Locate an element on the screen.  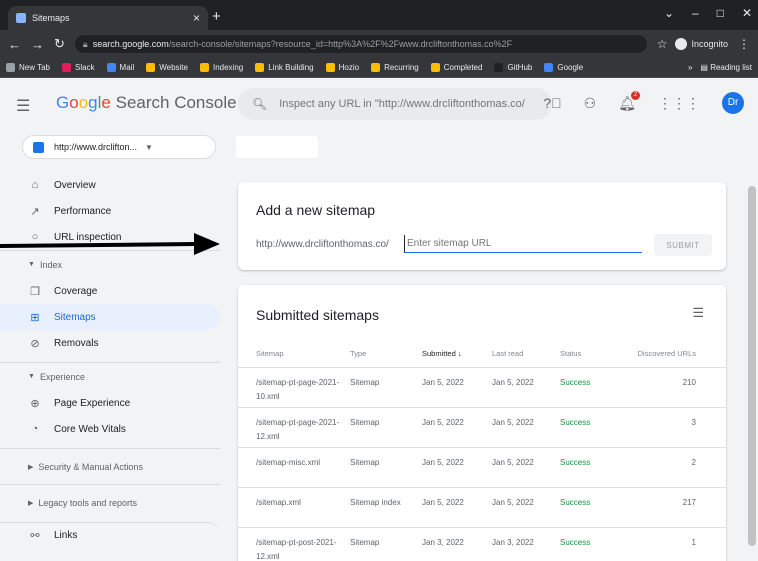
url-inspection-search: 🔍︎ is located at coordinates (395, 104).